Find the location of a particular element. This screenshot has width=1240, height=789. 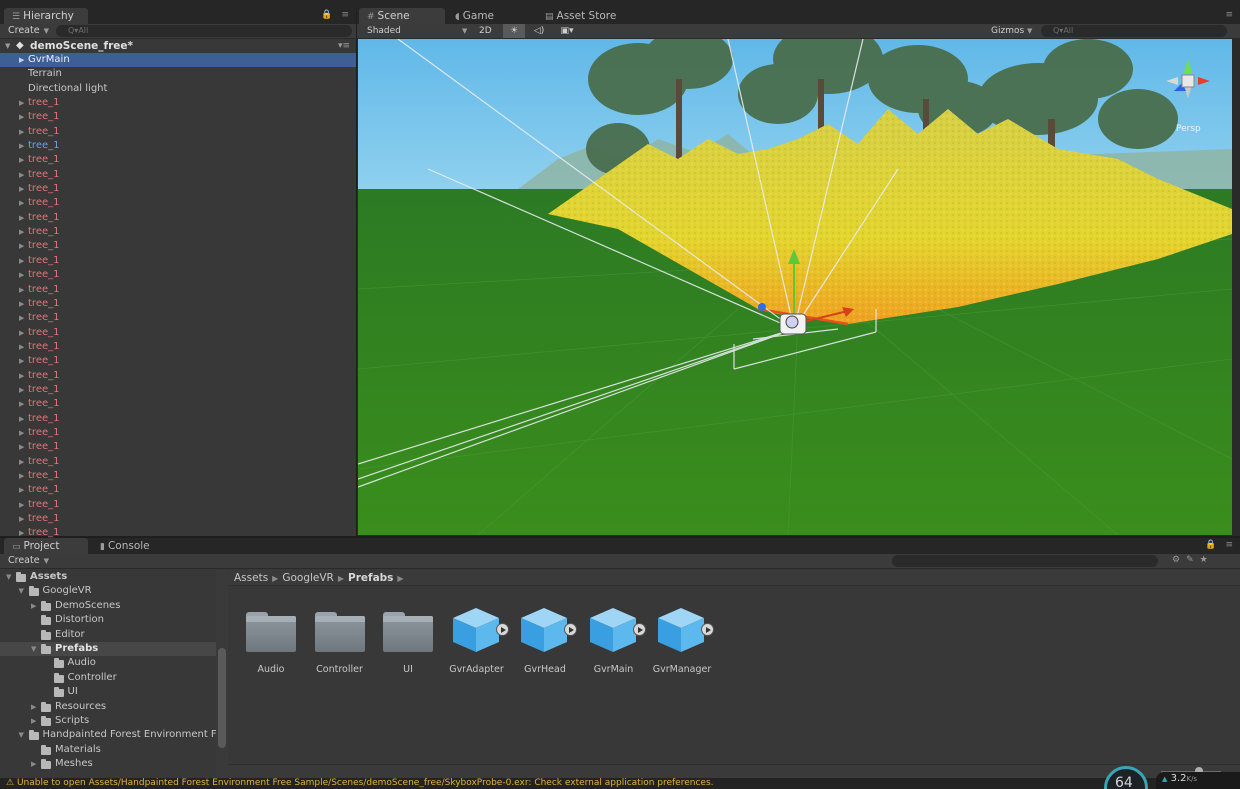

breadcrumb-googlevr: GoogleVR is located at coordinates (308, 578).